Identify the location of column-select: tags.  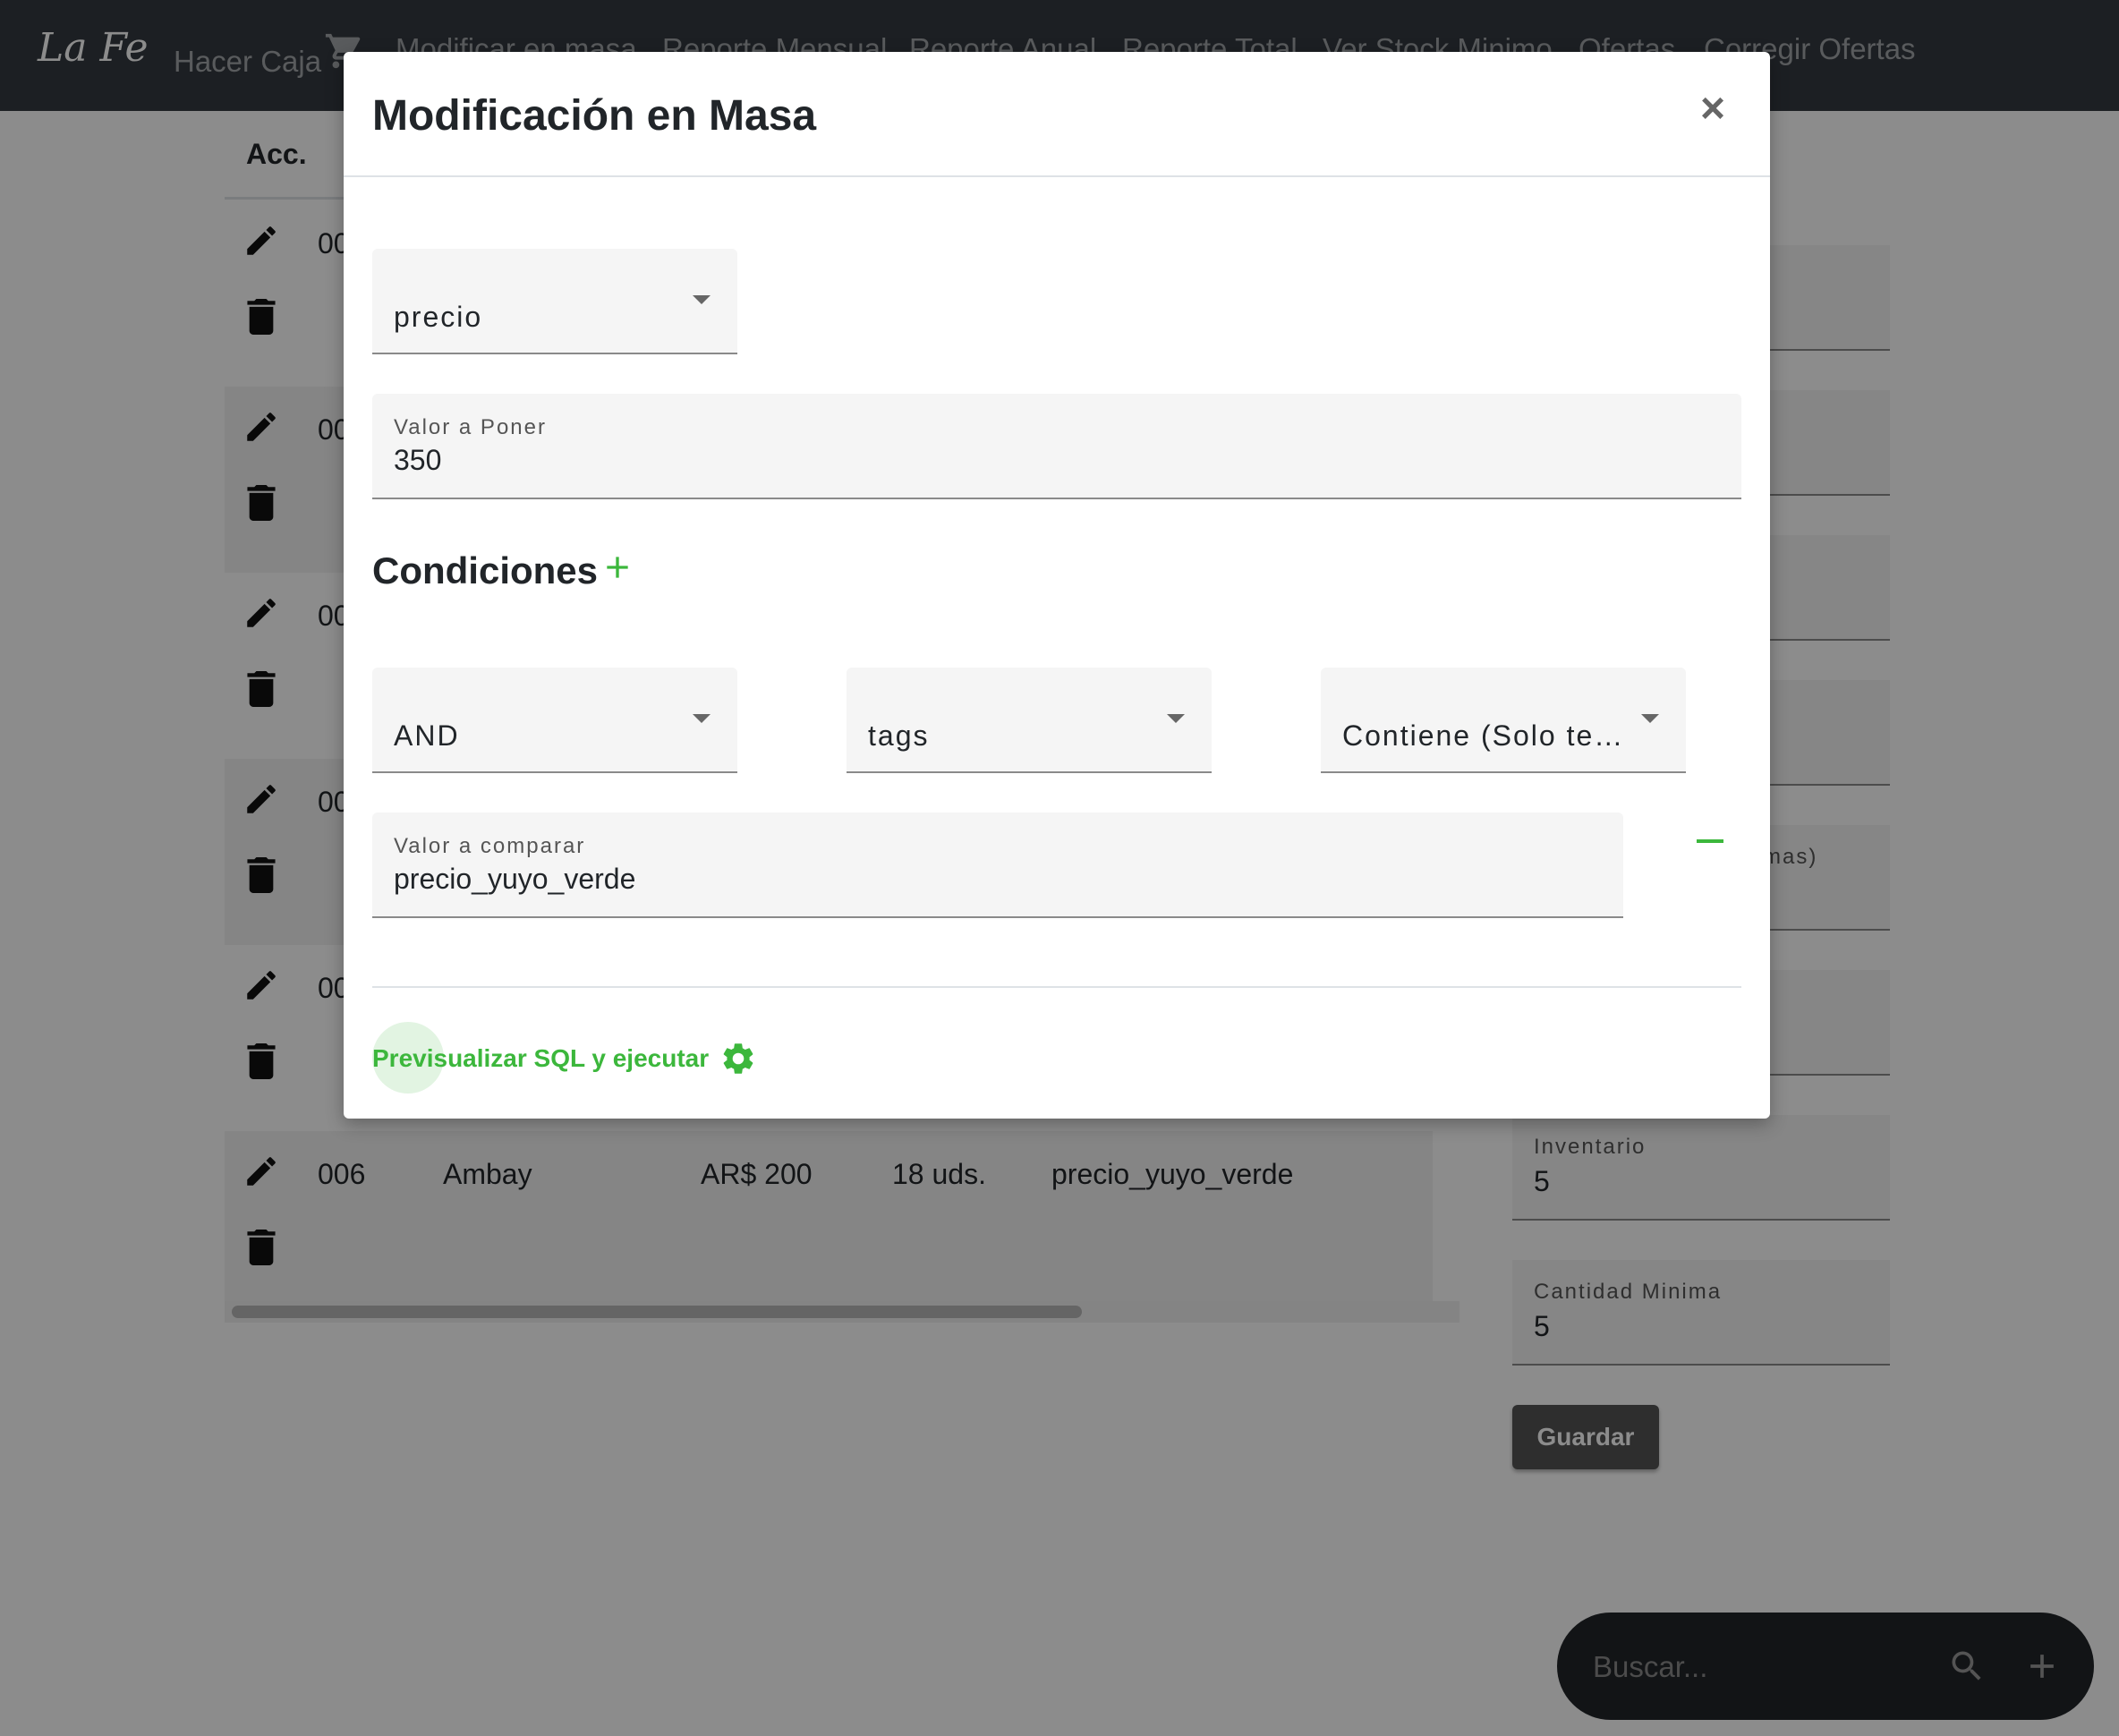
(1030, 720).